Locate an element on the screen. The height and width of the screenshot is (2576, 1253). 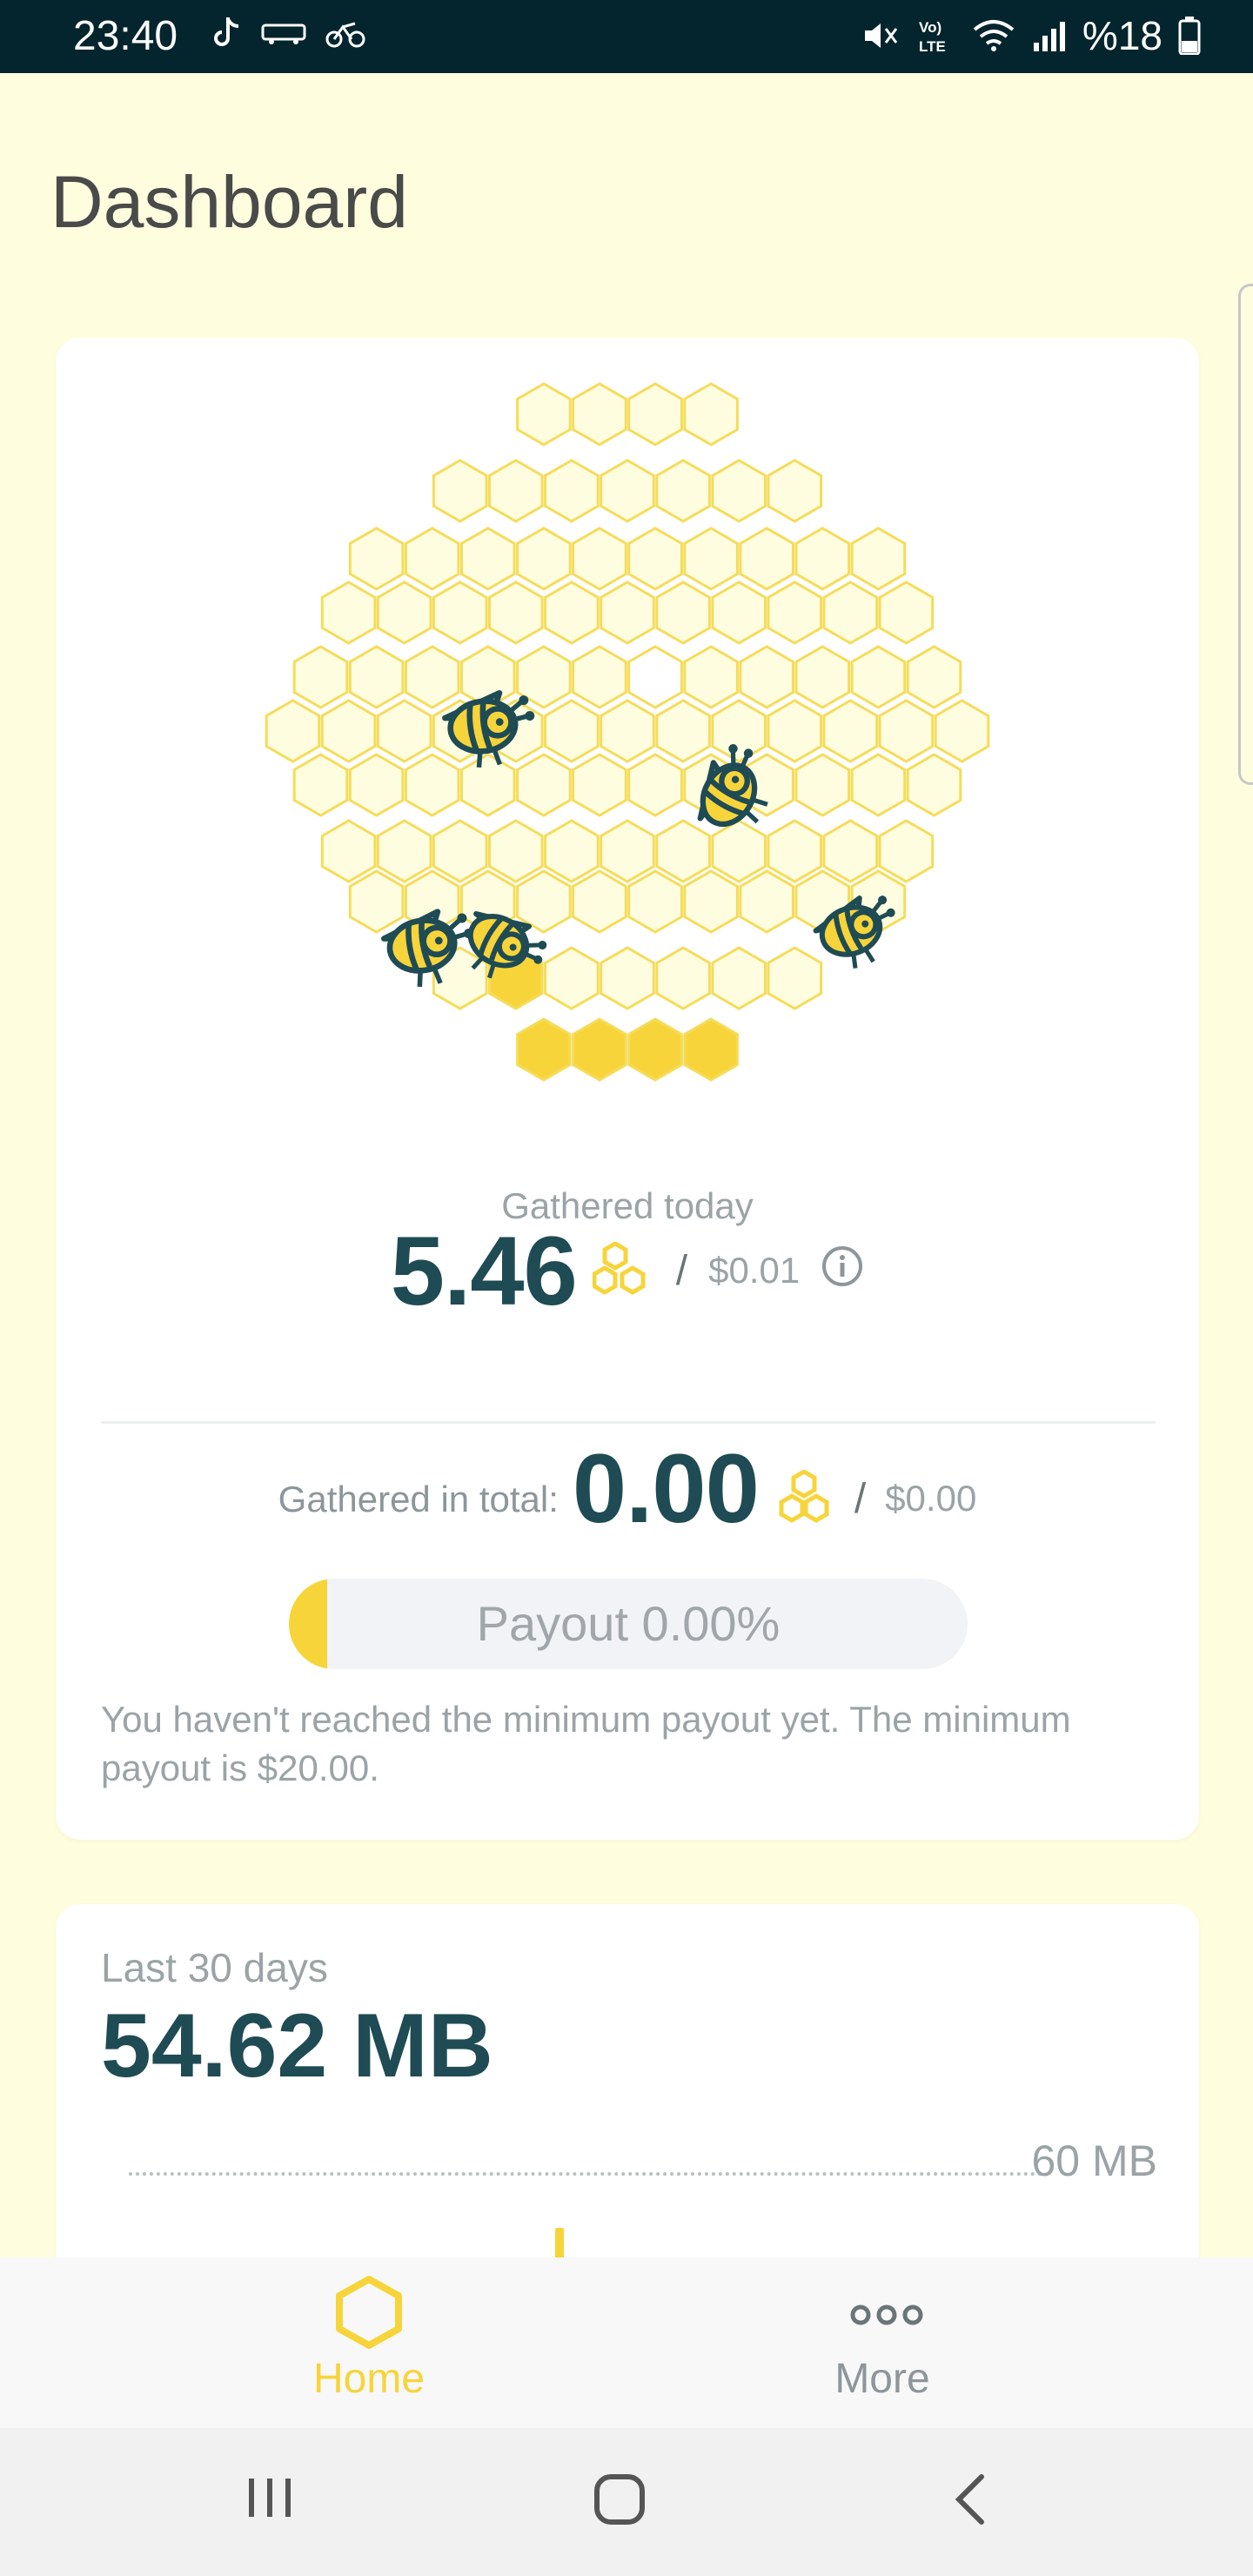
wifi-icon is located at coordinates (994, 35).